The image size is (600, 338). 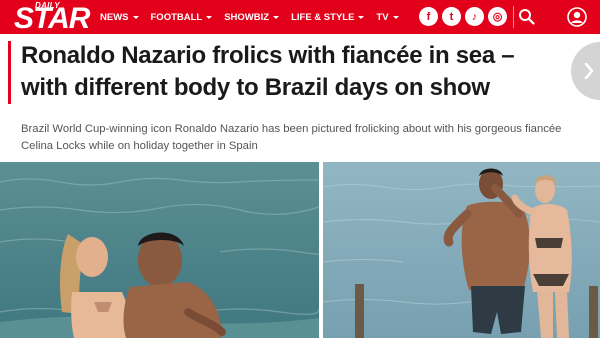 I want to click on nav-label: LIFE & STYLE, so click(x=323, y=17).